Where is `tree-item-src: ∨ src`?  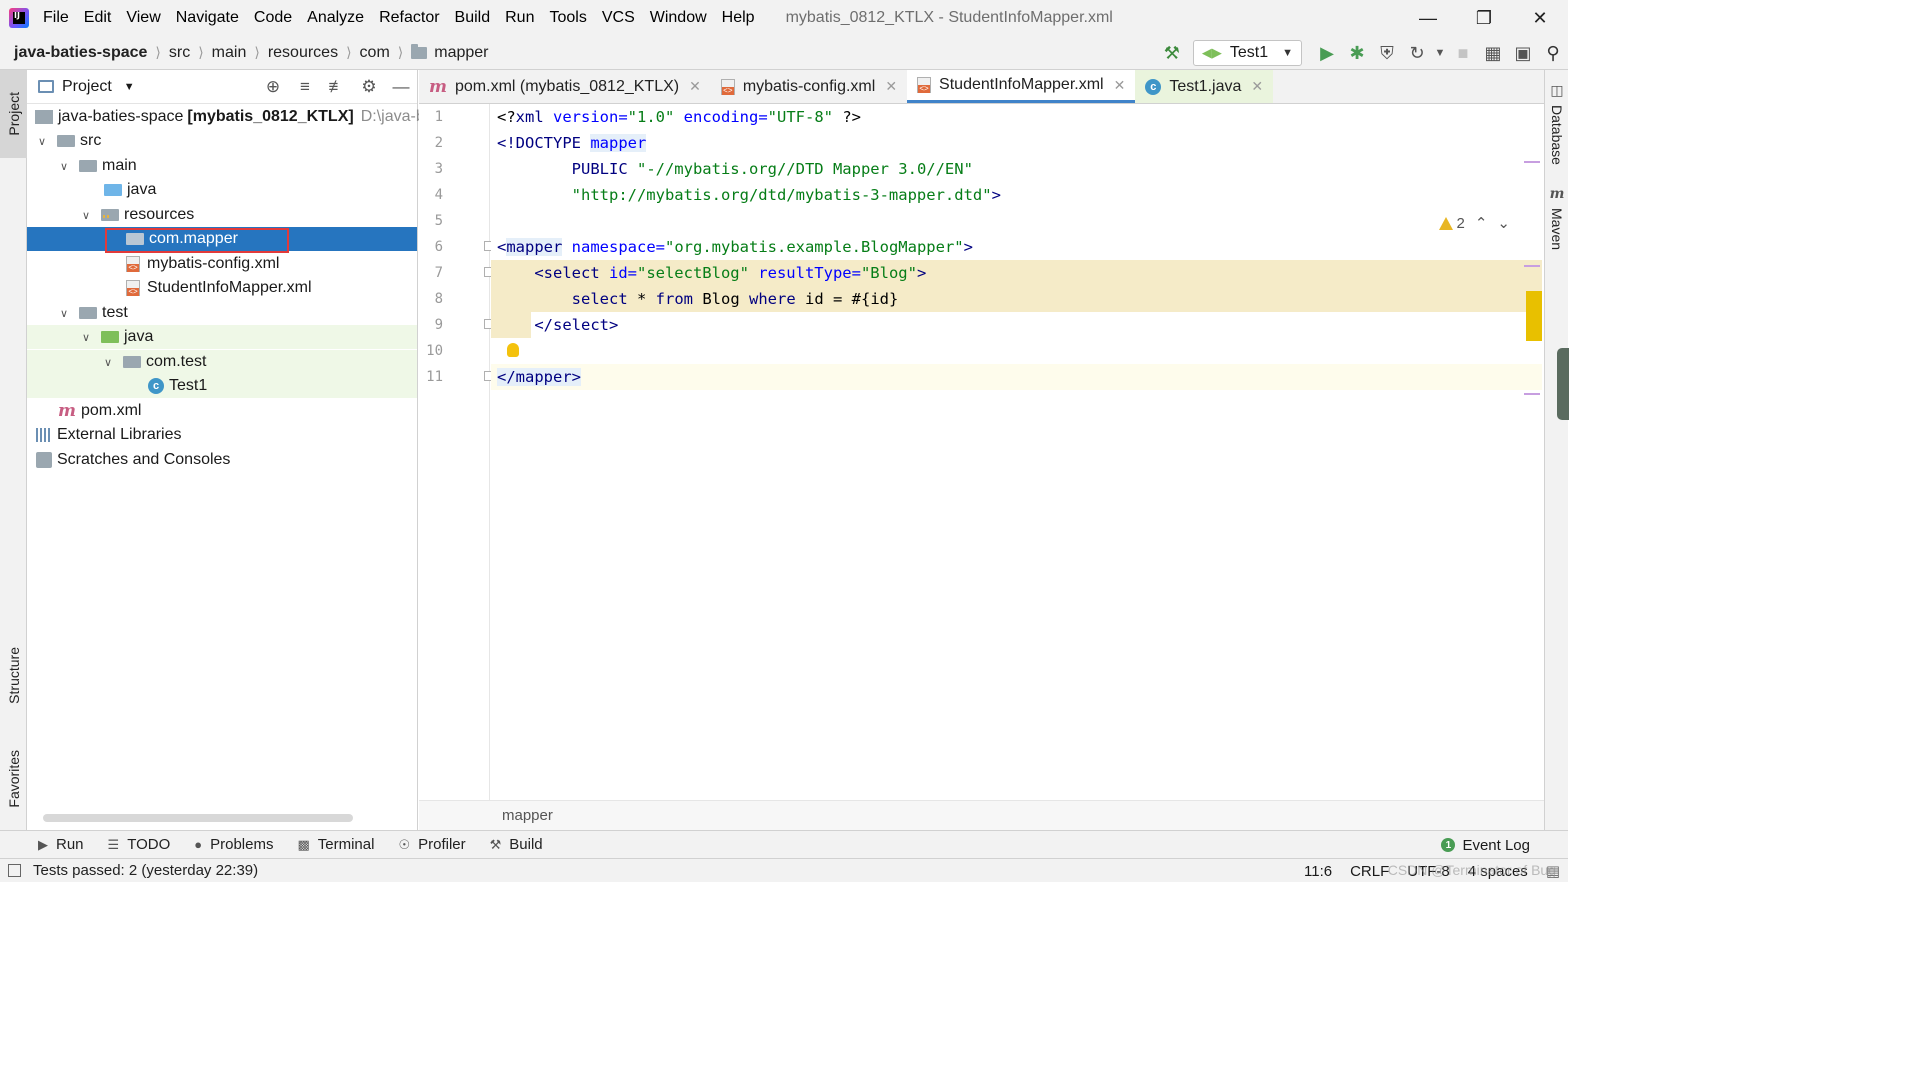 tree-item-src: ∨ src is located at coordinates (222, 141).